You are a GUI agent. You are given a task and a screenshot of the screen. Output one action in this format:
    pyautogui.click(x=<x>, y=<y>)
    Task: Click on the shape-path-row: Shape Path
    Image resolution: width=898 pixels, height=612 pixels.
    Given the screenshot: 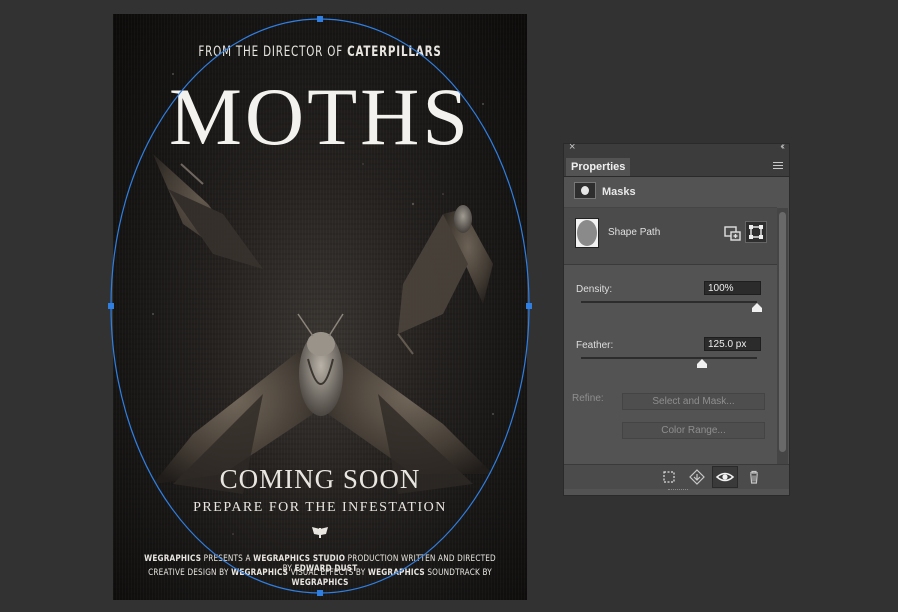 What is the action you would take?
    pyautogui.click(x=670, y=236)
    